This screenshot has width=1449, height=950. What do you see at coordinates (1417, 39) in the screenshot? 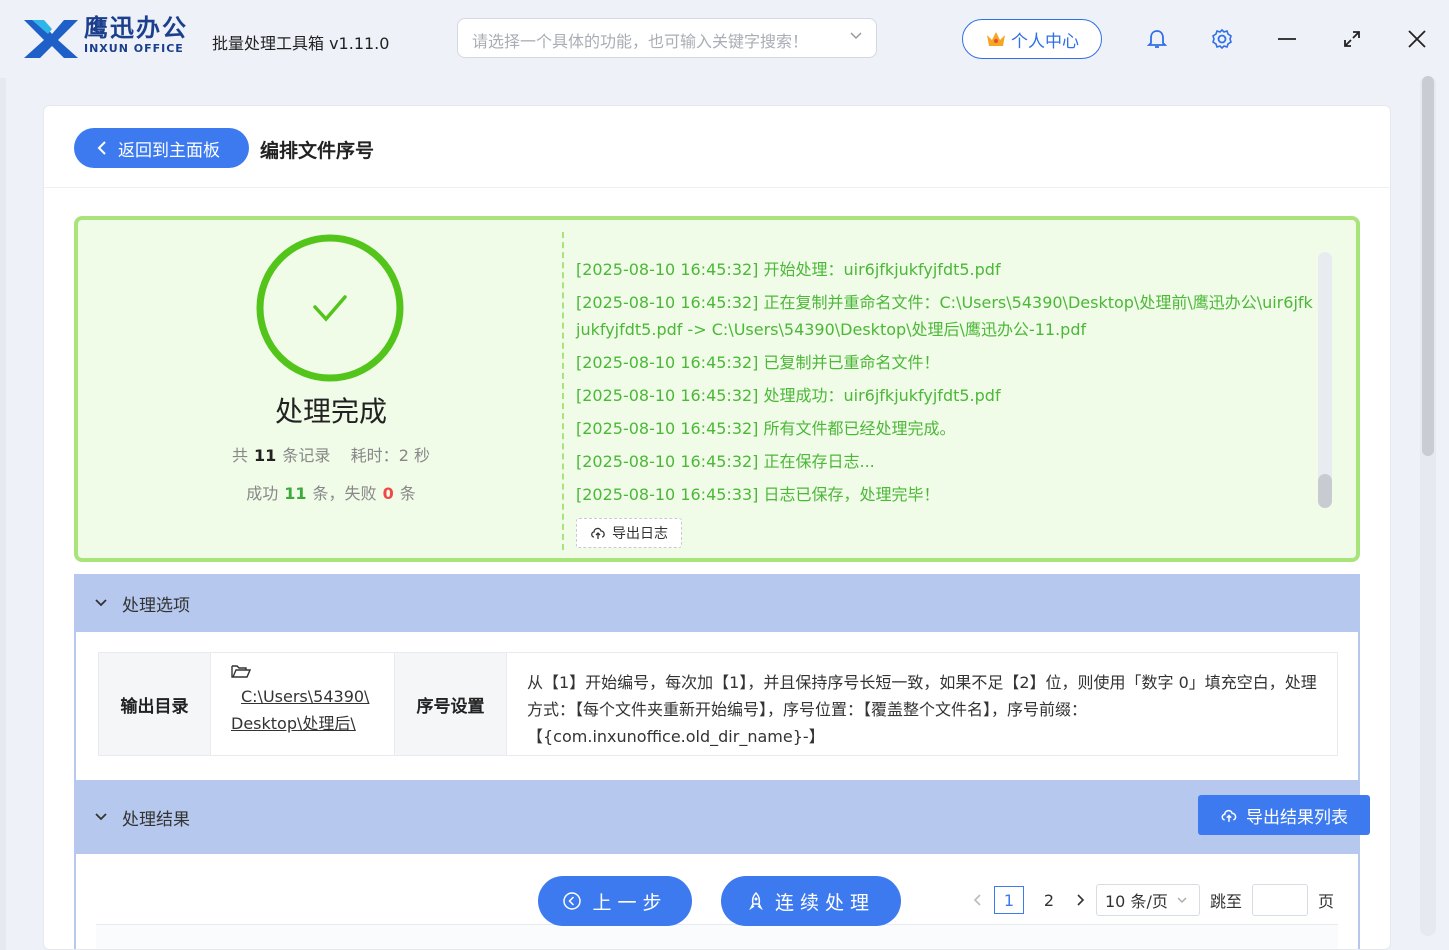
I see `close-icon` at bounding box center [1417, 39].